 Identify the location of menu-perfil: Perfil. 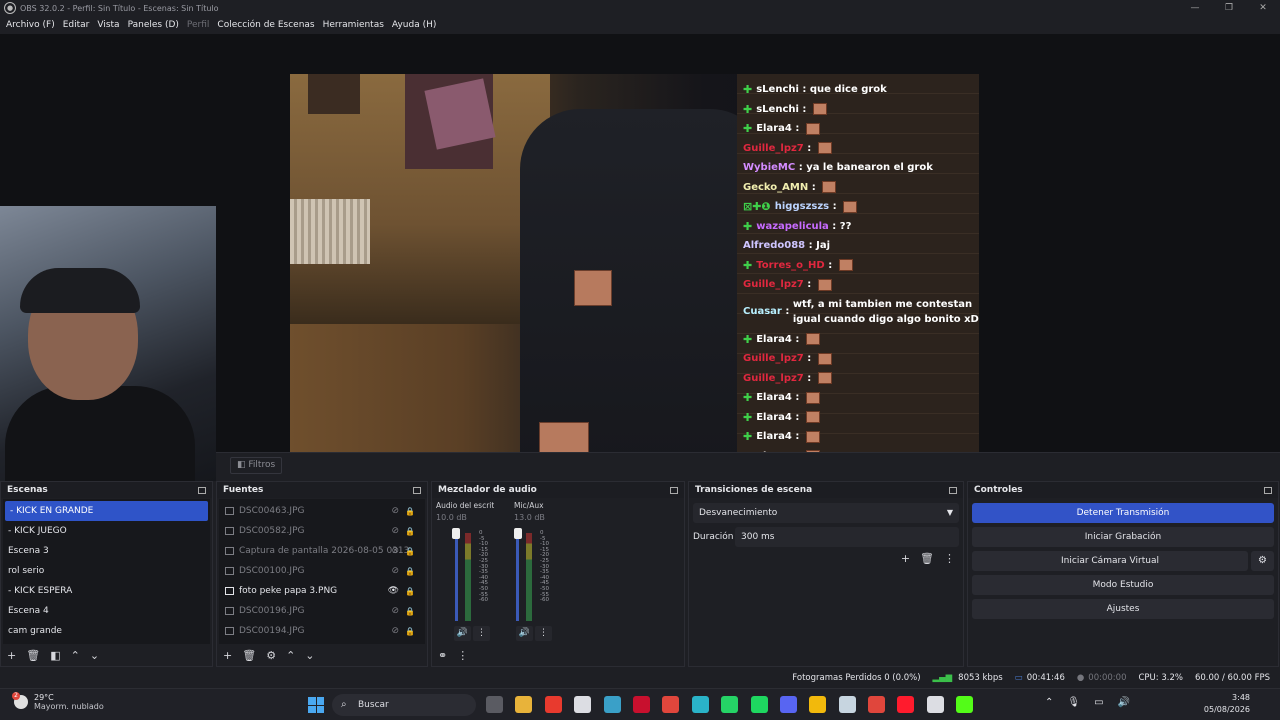
(198, 25).